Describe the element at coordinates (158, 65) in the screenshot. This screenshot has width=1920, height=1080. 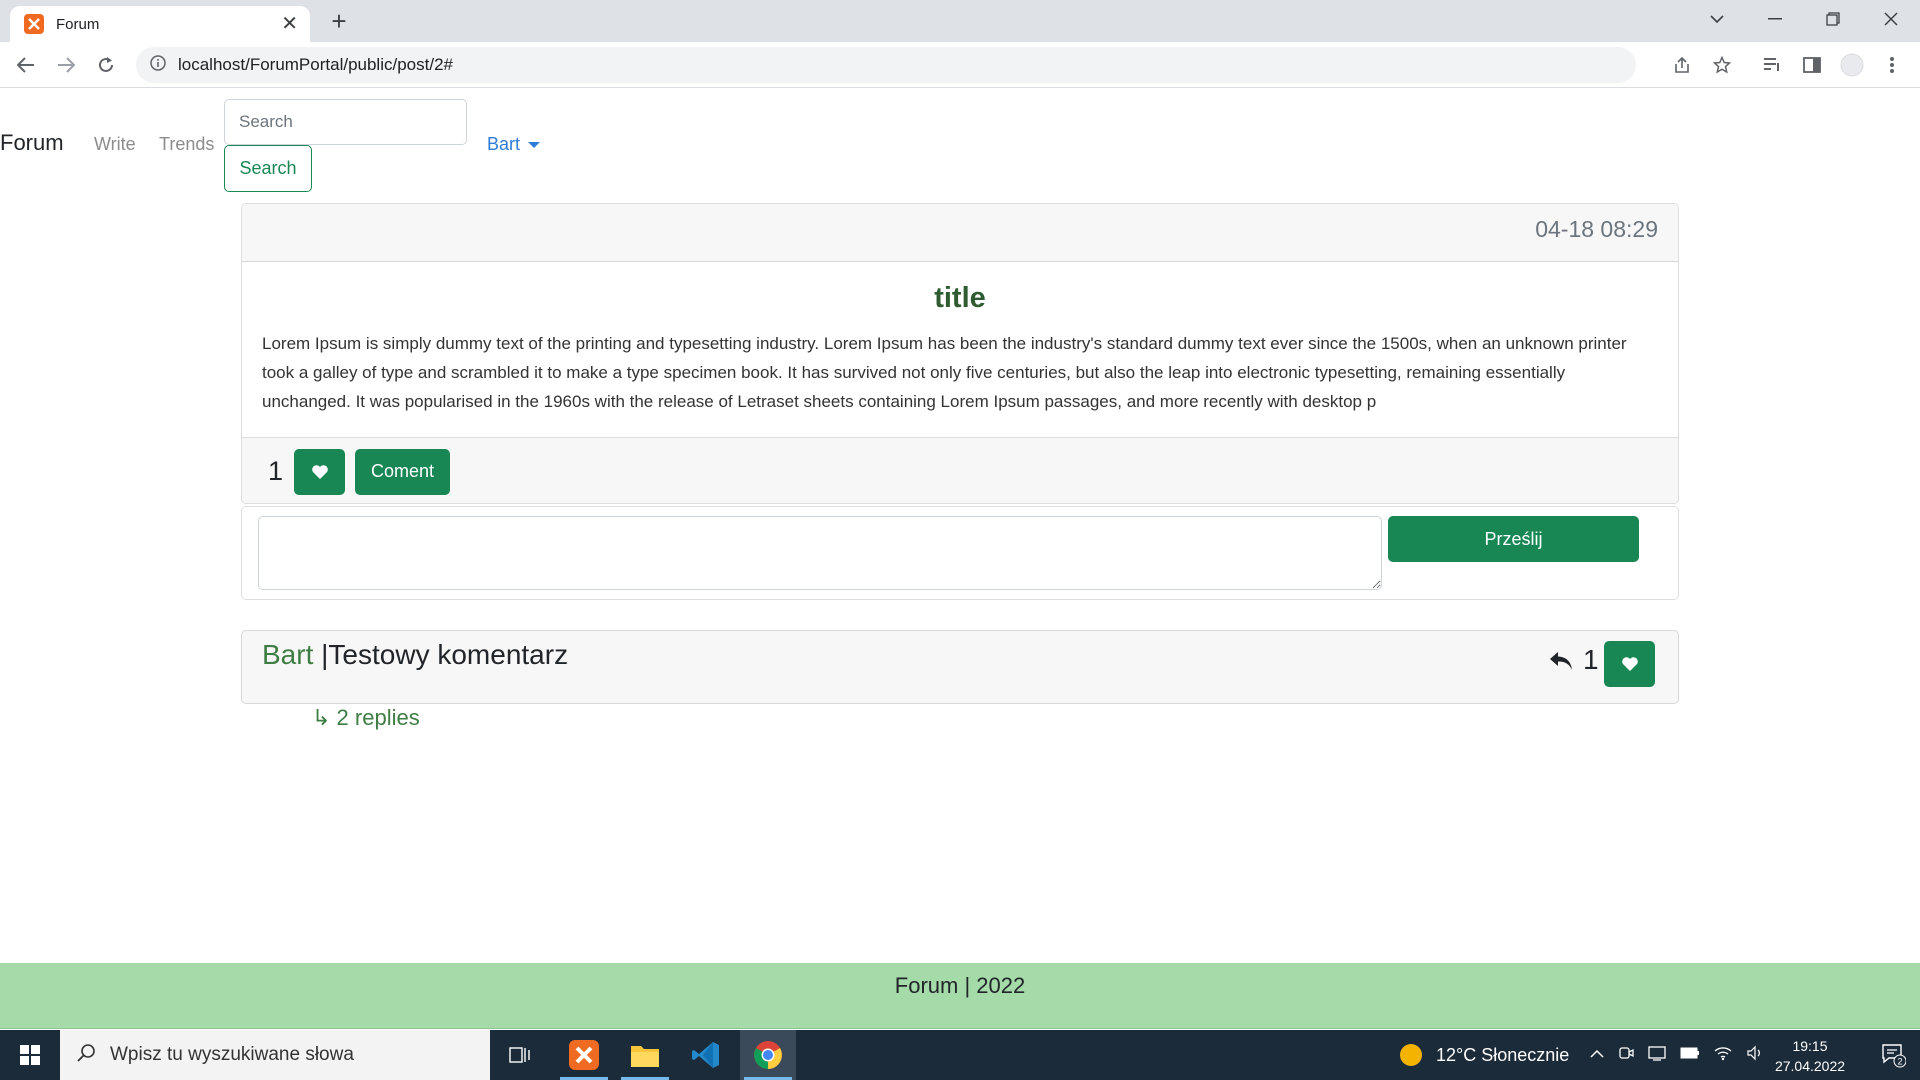
I see `site-info-icon` at that location.